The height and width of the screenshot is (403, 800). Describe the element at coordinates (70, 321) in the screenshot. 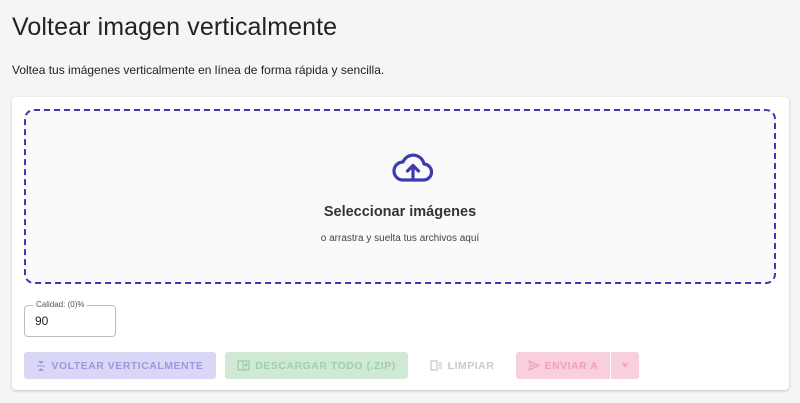

I see `quality-input` at that location.